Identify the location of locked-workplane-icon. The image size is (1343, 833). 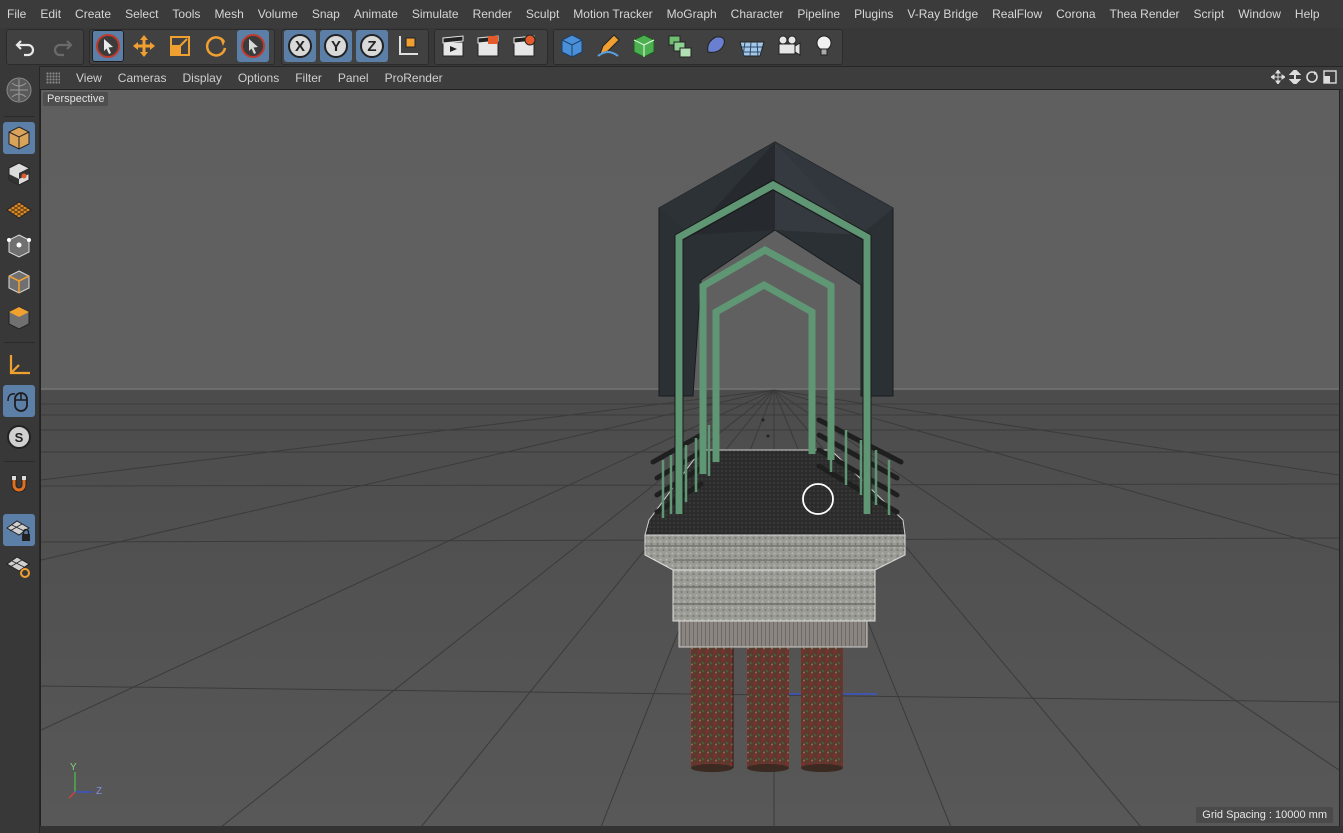
(18, 530).